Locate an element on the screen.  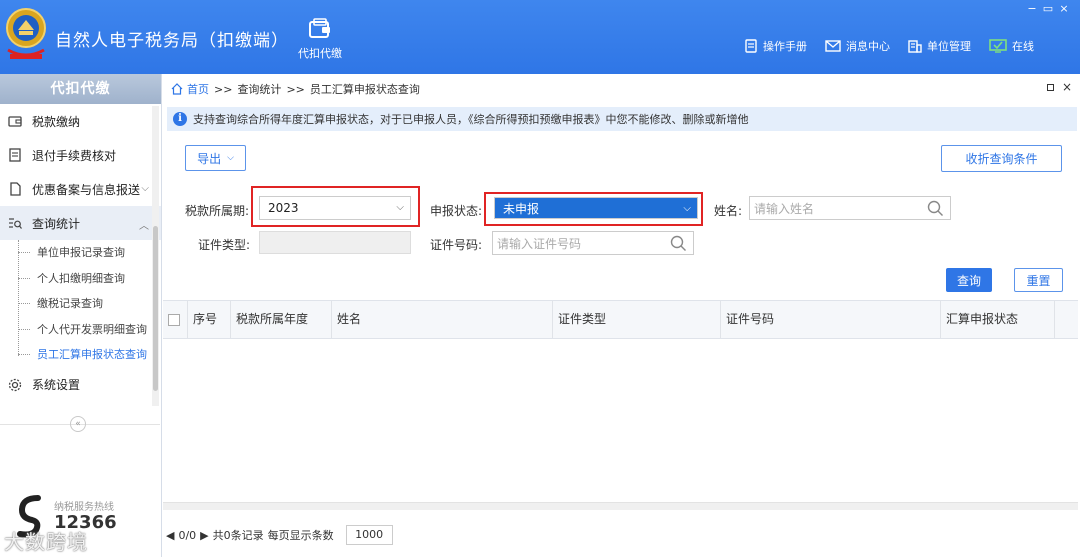
table-horizontal-scrollbar is located at coordinates (620, 506).